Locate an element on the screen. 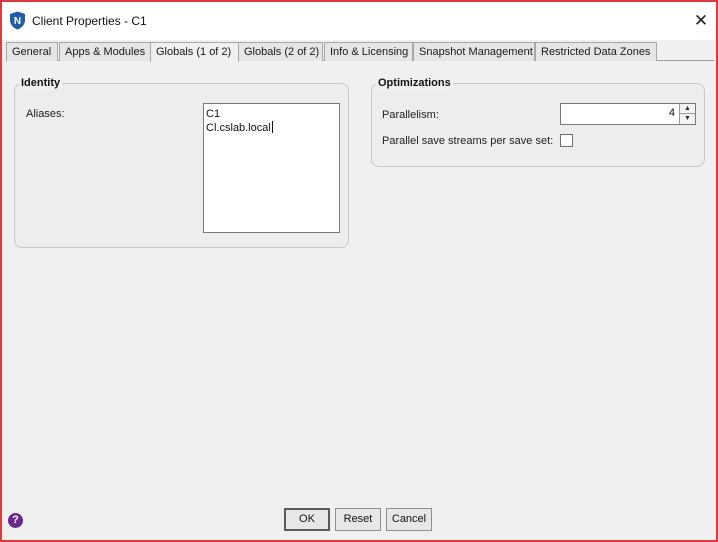 The height and width of the screenshot is (542, 718). reset-button: Reset is located at coordinates (358, 519).